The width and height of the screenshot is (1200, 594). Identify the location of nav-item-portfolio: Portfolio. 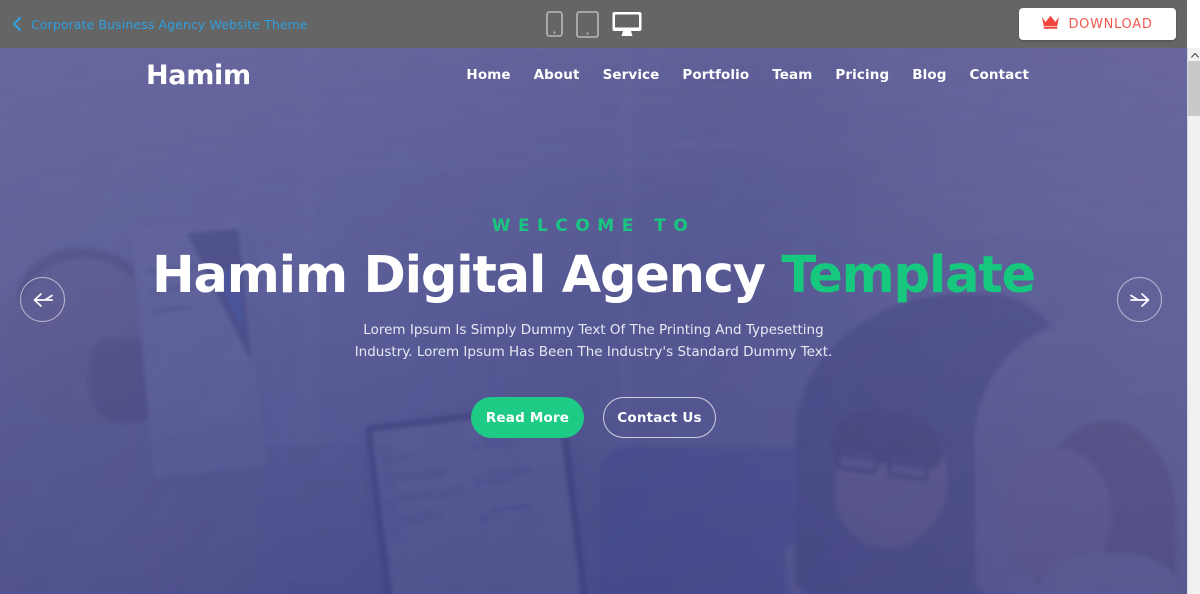
(715, 75).